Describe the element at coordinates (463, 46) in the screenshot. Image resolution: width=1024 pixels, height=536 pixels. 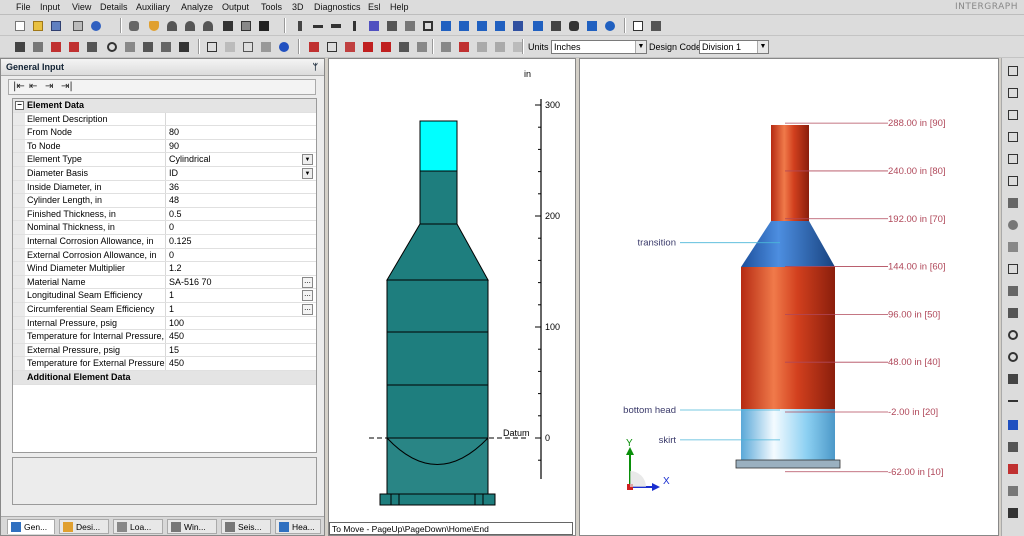
I see `cut-icon` at that location.